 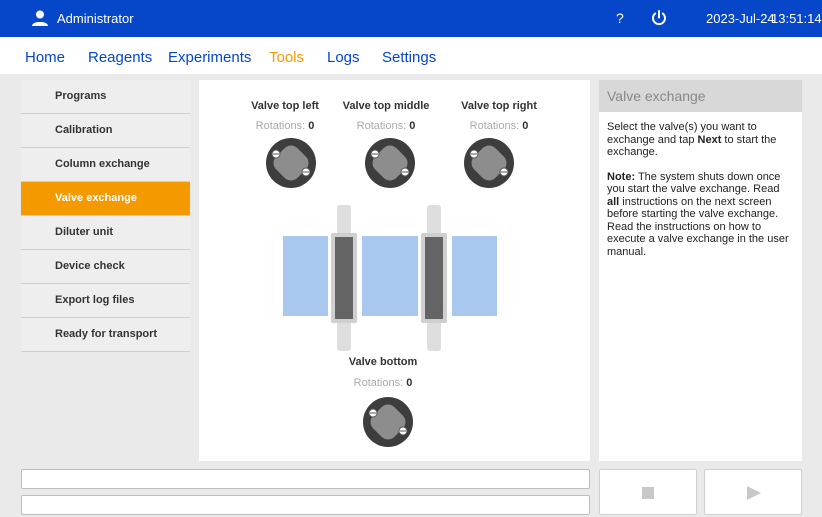 I want to click on valve-top-middle-rotations: Rotations: 0, so click(x=386, y=126).